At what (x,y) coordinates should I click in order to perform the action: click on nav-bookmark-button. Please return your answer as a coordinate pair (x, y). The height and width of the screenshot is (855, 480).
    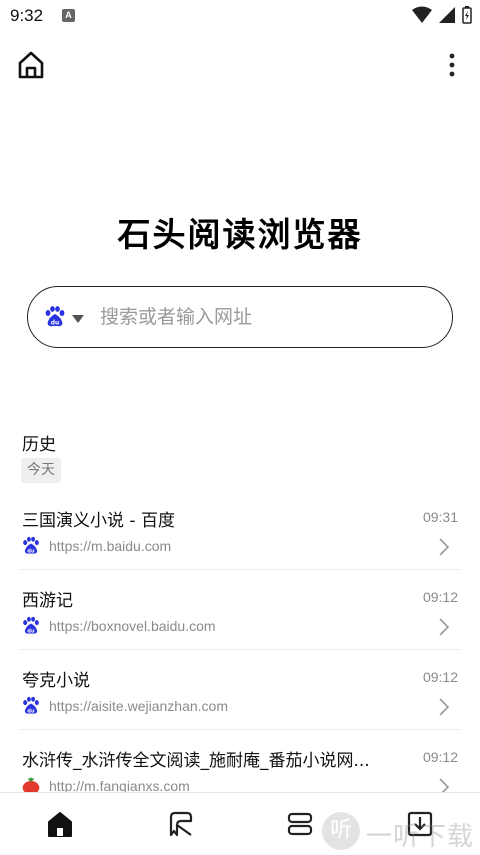
    Looking at the image, I should click on (180, 824).